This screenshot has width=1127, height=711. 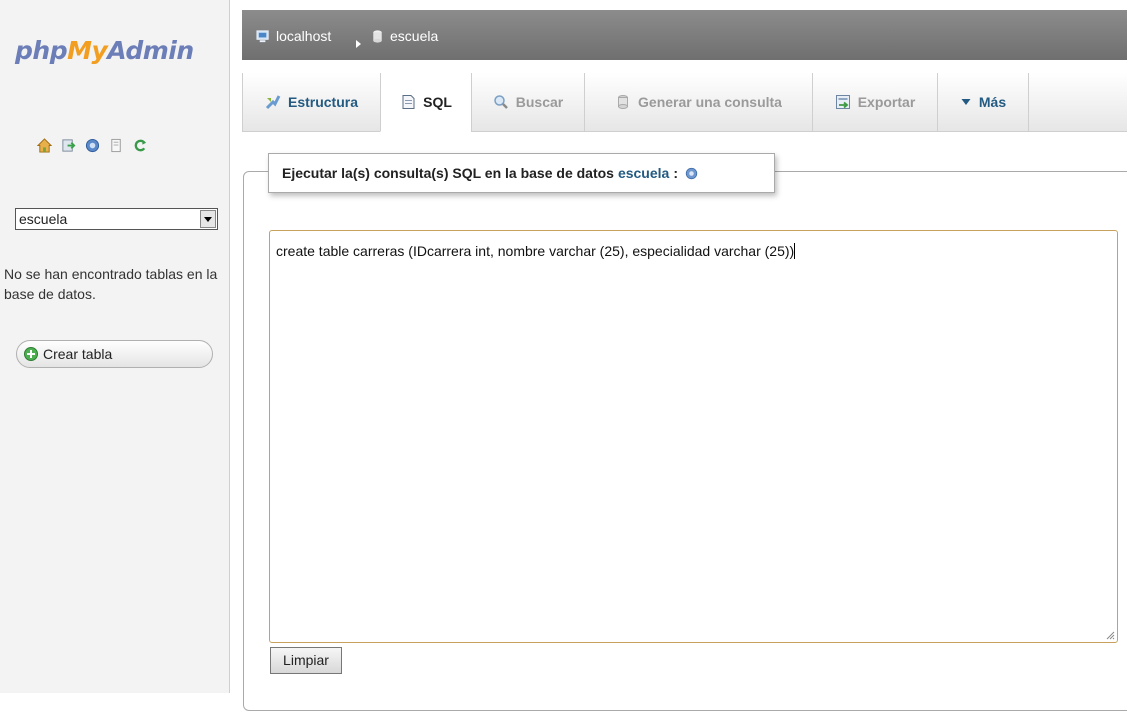 I want to click on breadcrumb-server: localhost, so click(x=293, y=36).